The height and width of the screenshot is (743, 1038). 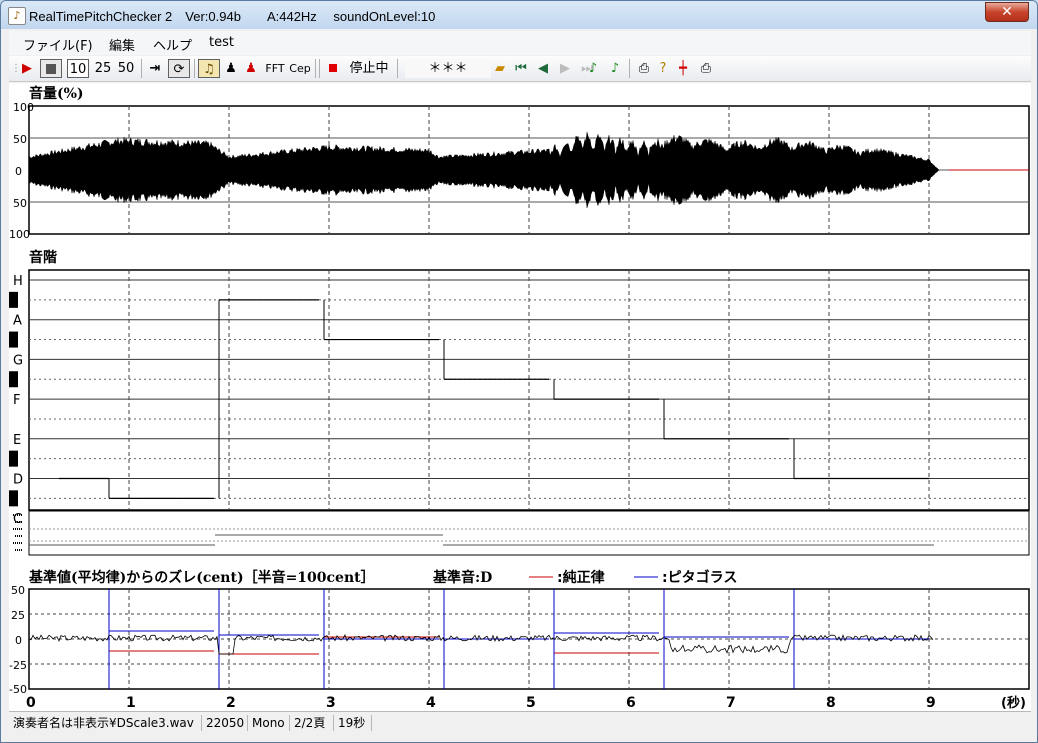 I want to click on menu-edit: 編集, so click(x=122, y=44).